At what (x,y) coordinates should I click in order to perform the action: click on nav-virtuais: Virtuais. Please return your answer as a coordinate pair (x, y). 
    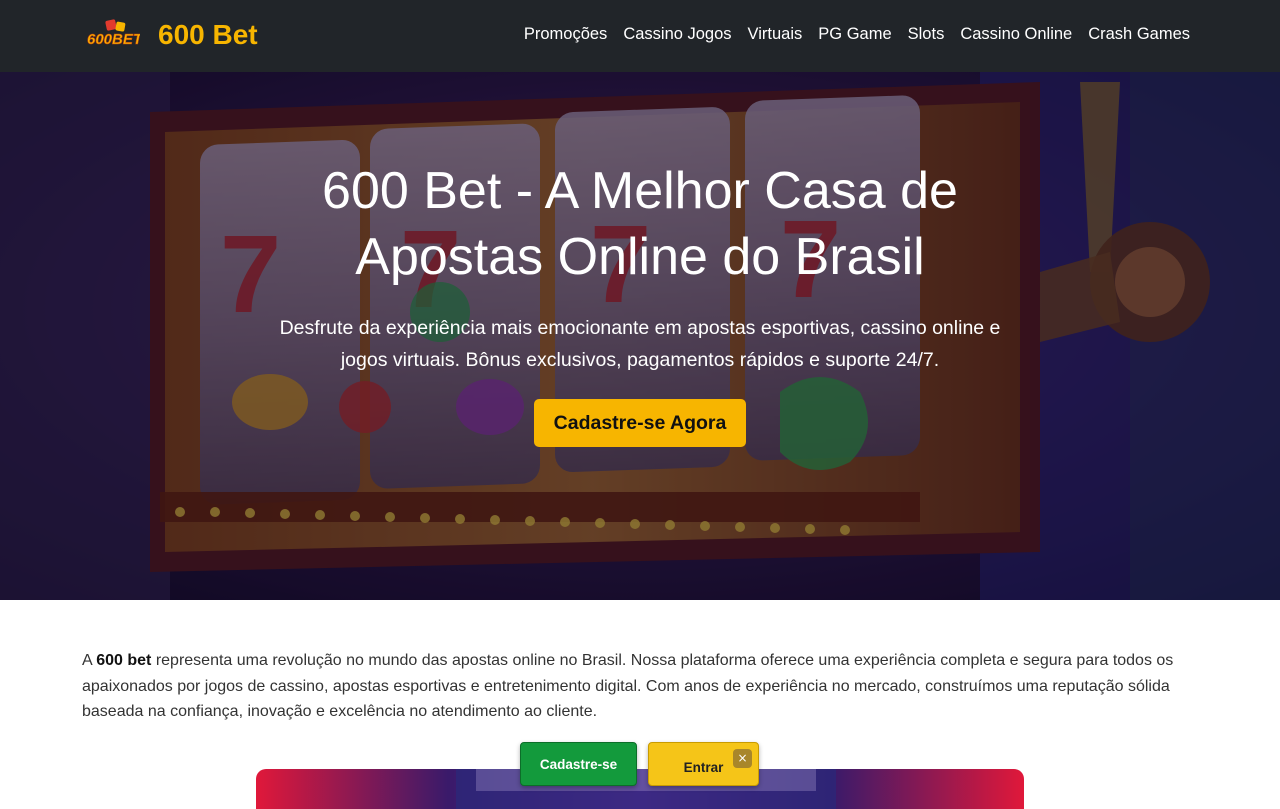
    Looking at the image, I should click on (775, 34).